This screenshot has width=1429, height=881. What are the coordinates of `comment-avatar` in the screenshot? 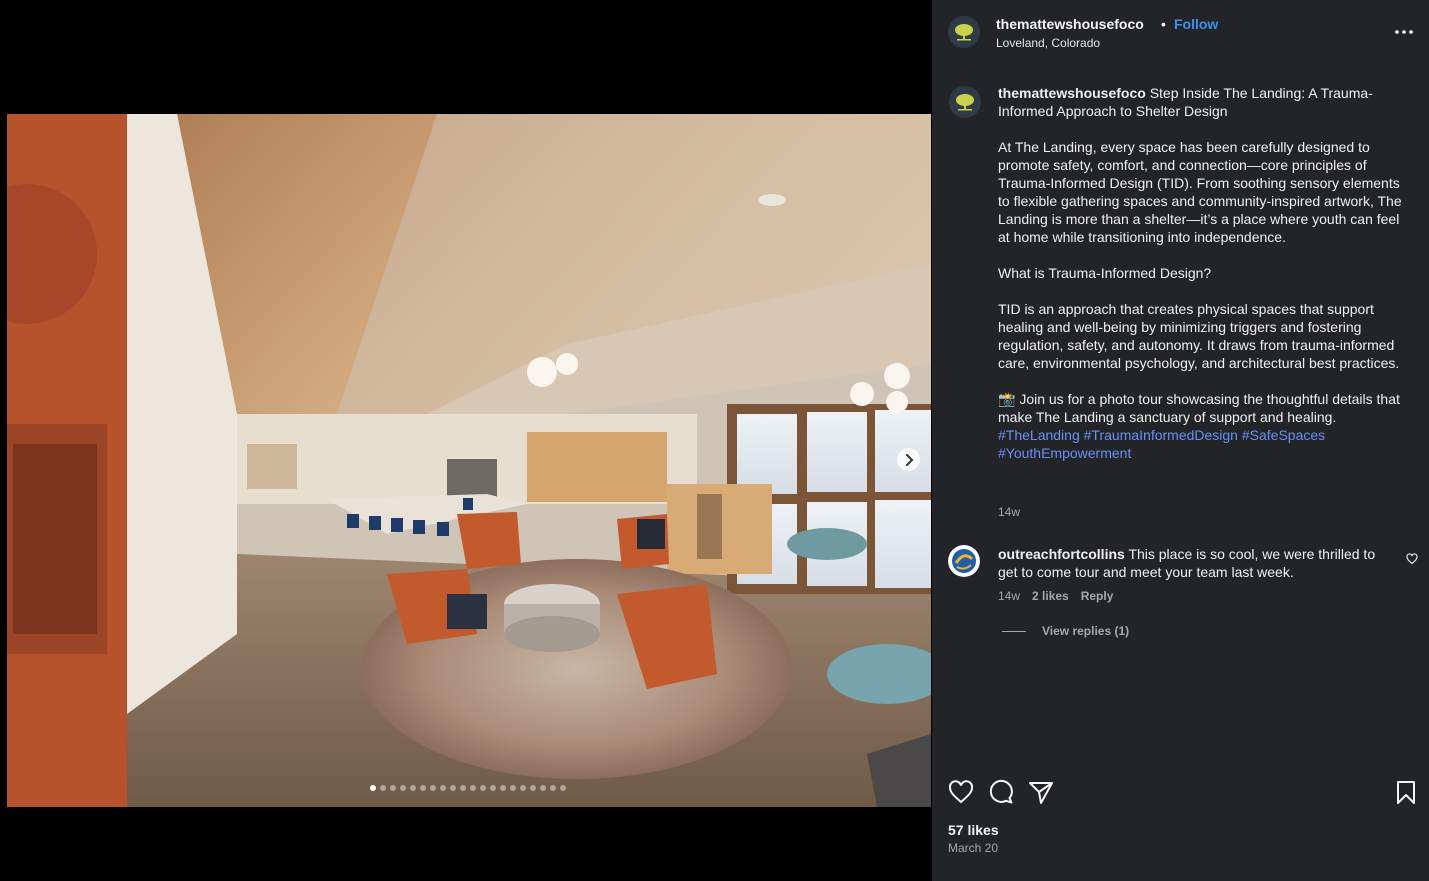 It's located at (964, 561).